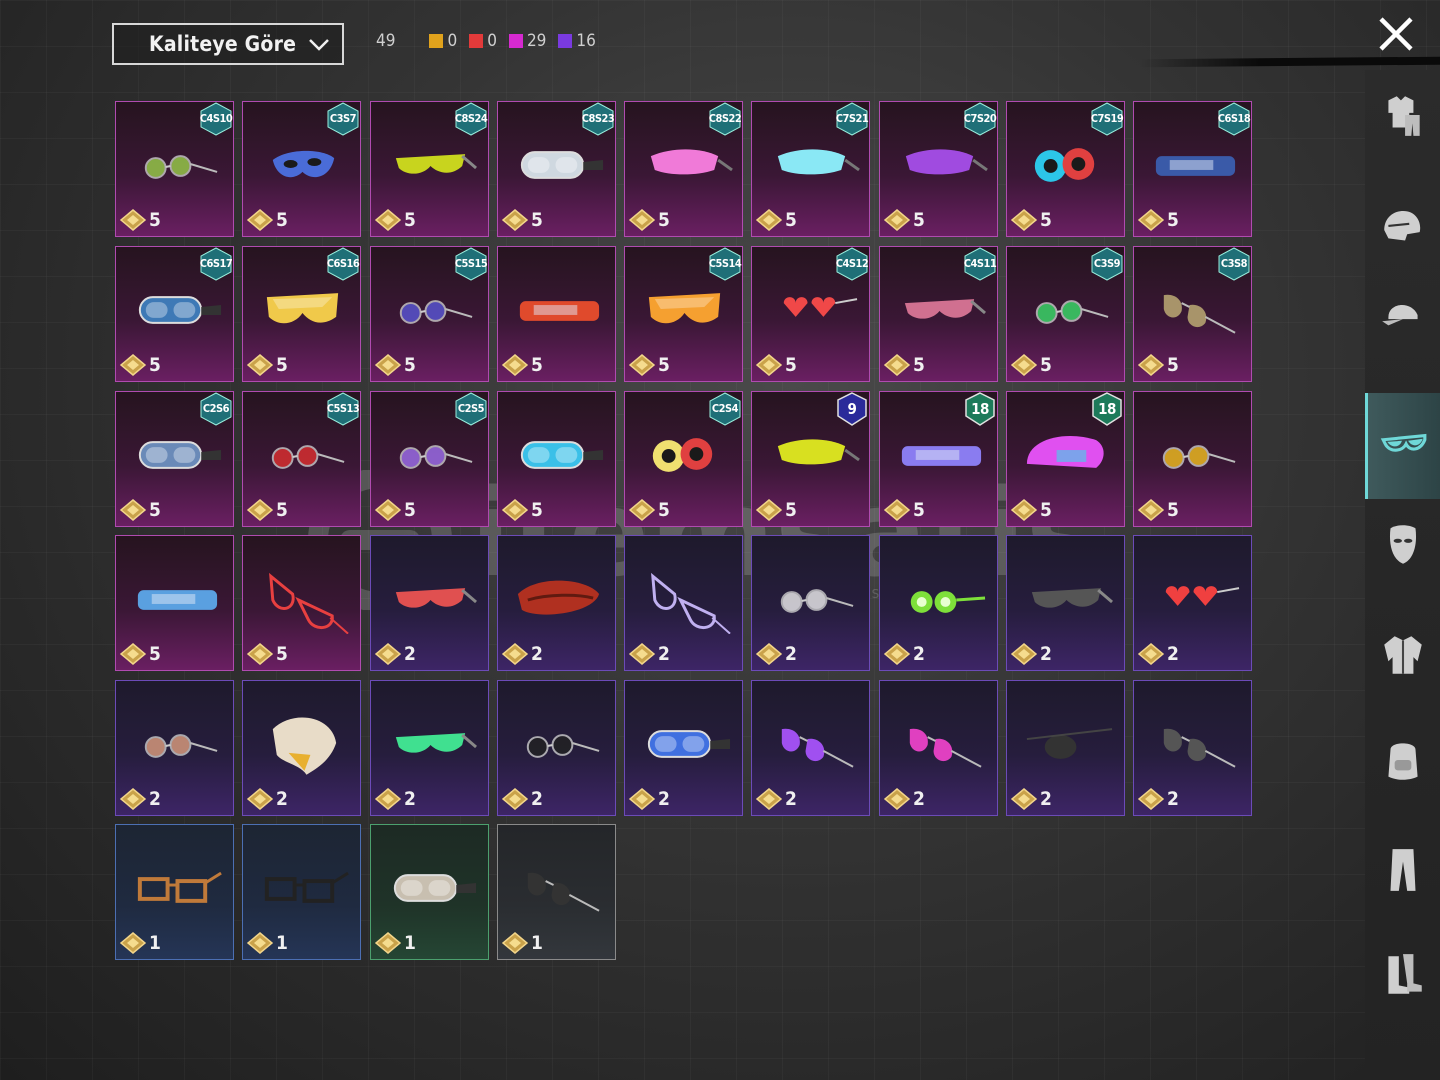 This screenshot has width=1440, height=1080. What do you see at coordinates (1402, 655) in the screenshot?
I see `sidebar-item-jacket` at bounding box center [1402, 655].